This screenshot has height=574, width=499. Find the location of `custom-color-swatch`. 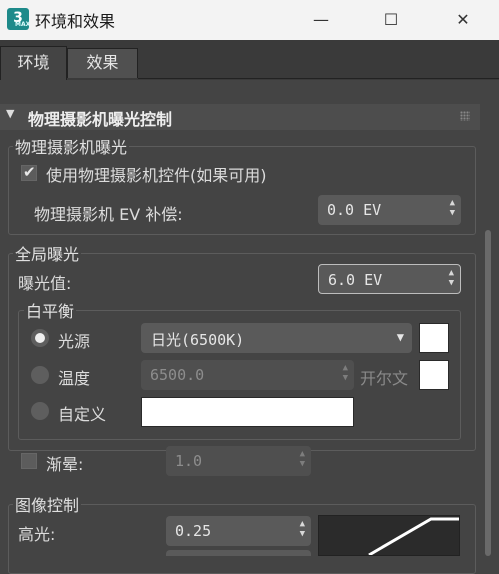

custom-color-swatch is located at coordinates (247, 412).